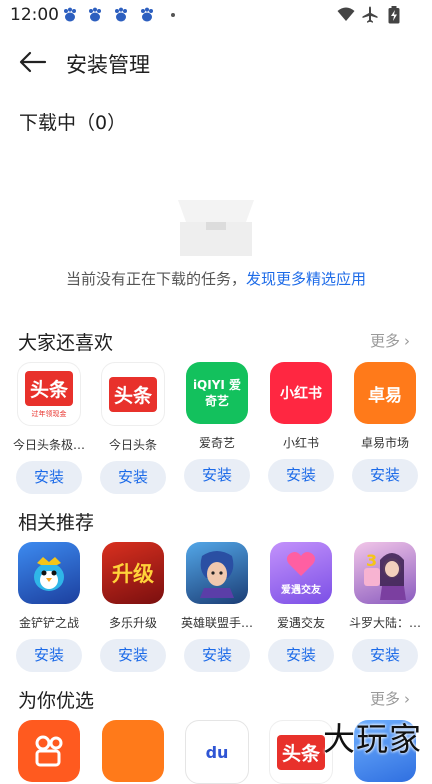 This screenshot has height=784, width=432. What do you see at coordinates (301, 590) in the screenshot?
I see `icon-text: 爱遇交友` at bounding box center [301, 590].